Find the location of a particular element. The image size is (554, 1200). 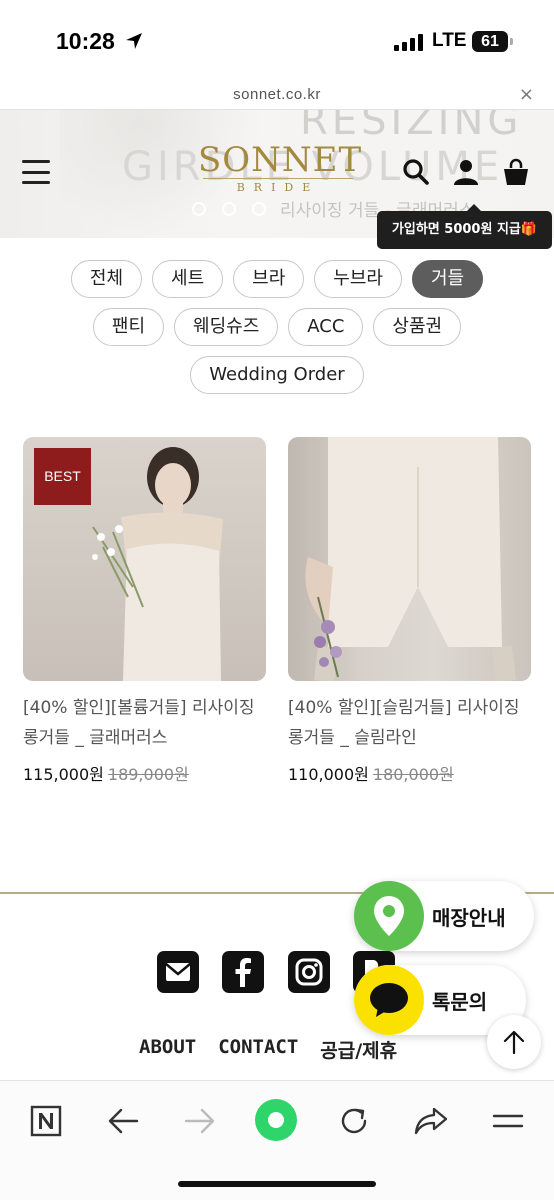

location-pin-icon is located at coordinates (389, 916).